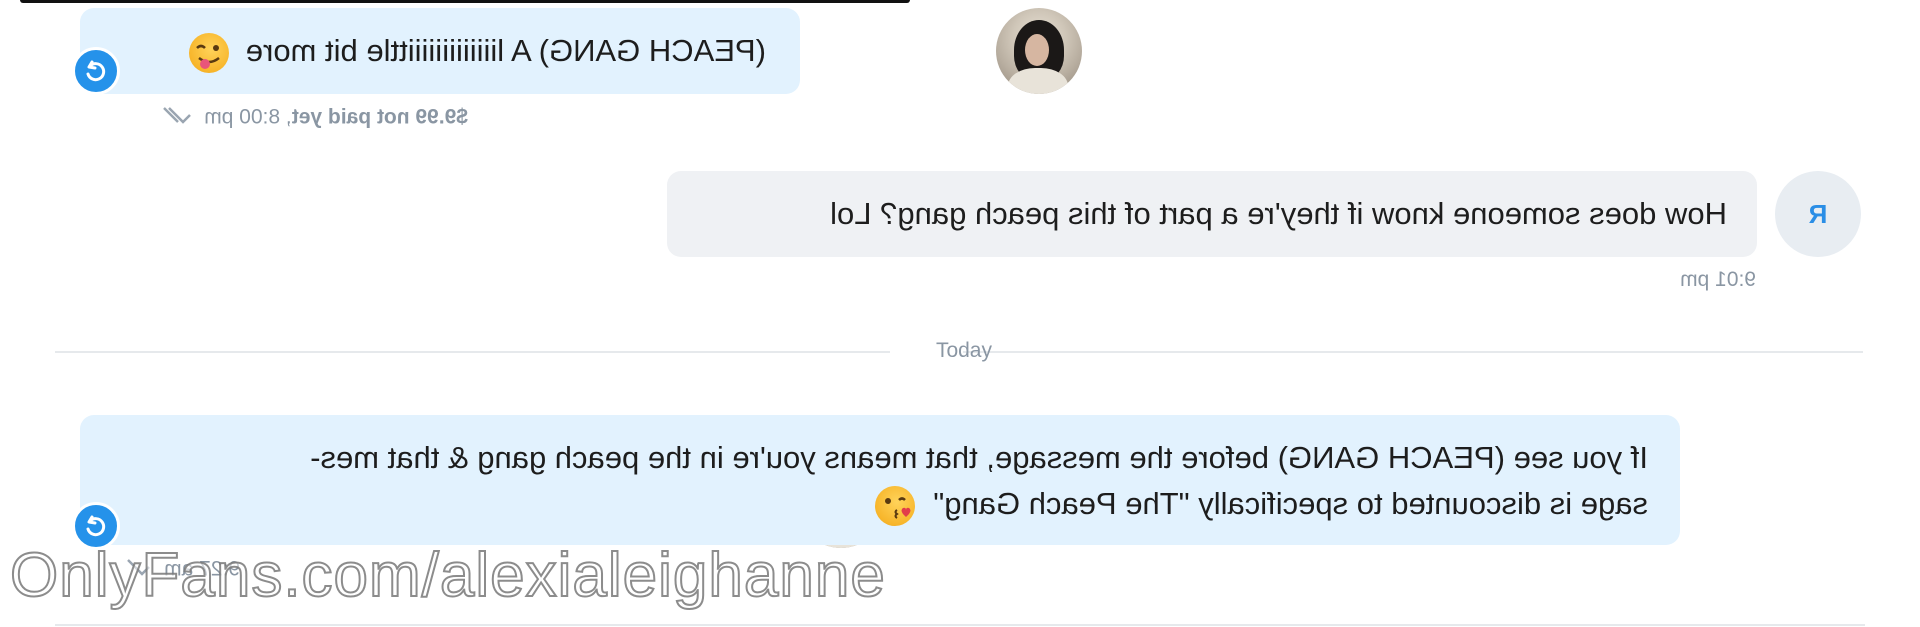 Image resolution: width=1920 pixels, height=627 pixels. I want to click on message-time: 9:01 pm, so click(1718, 279).